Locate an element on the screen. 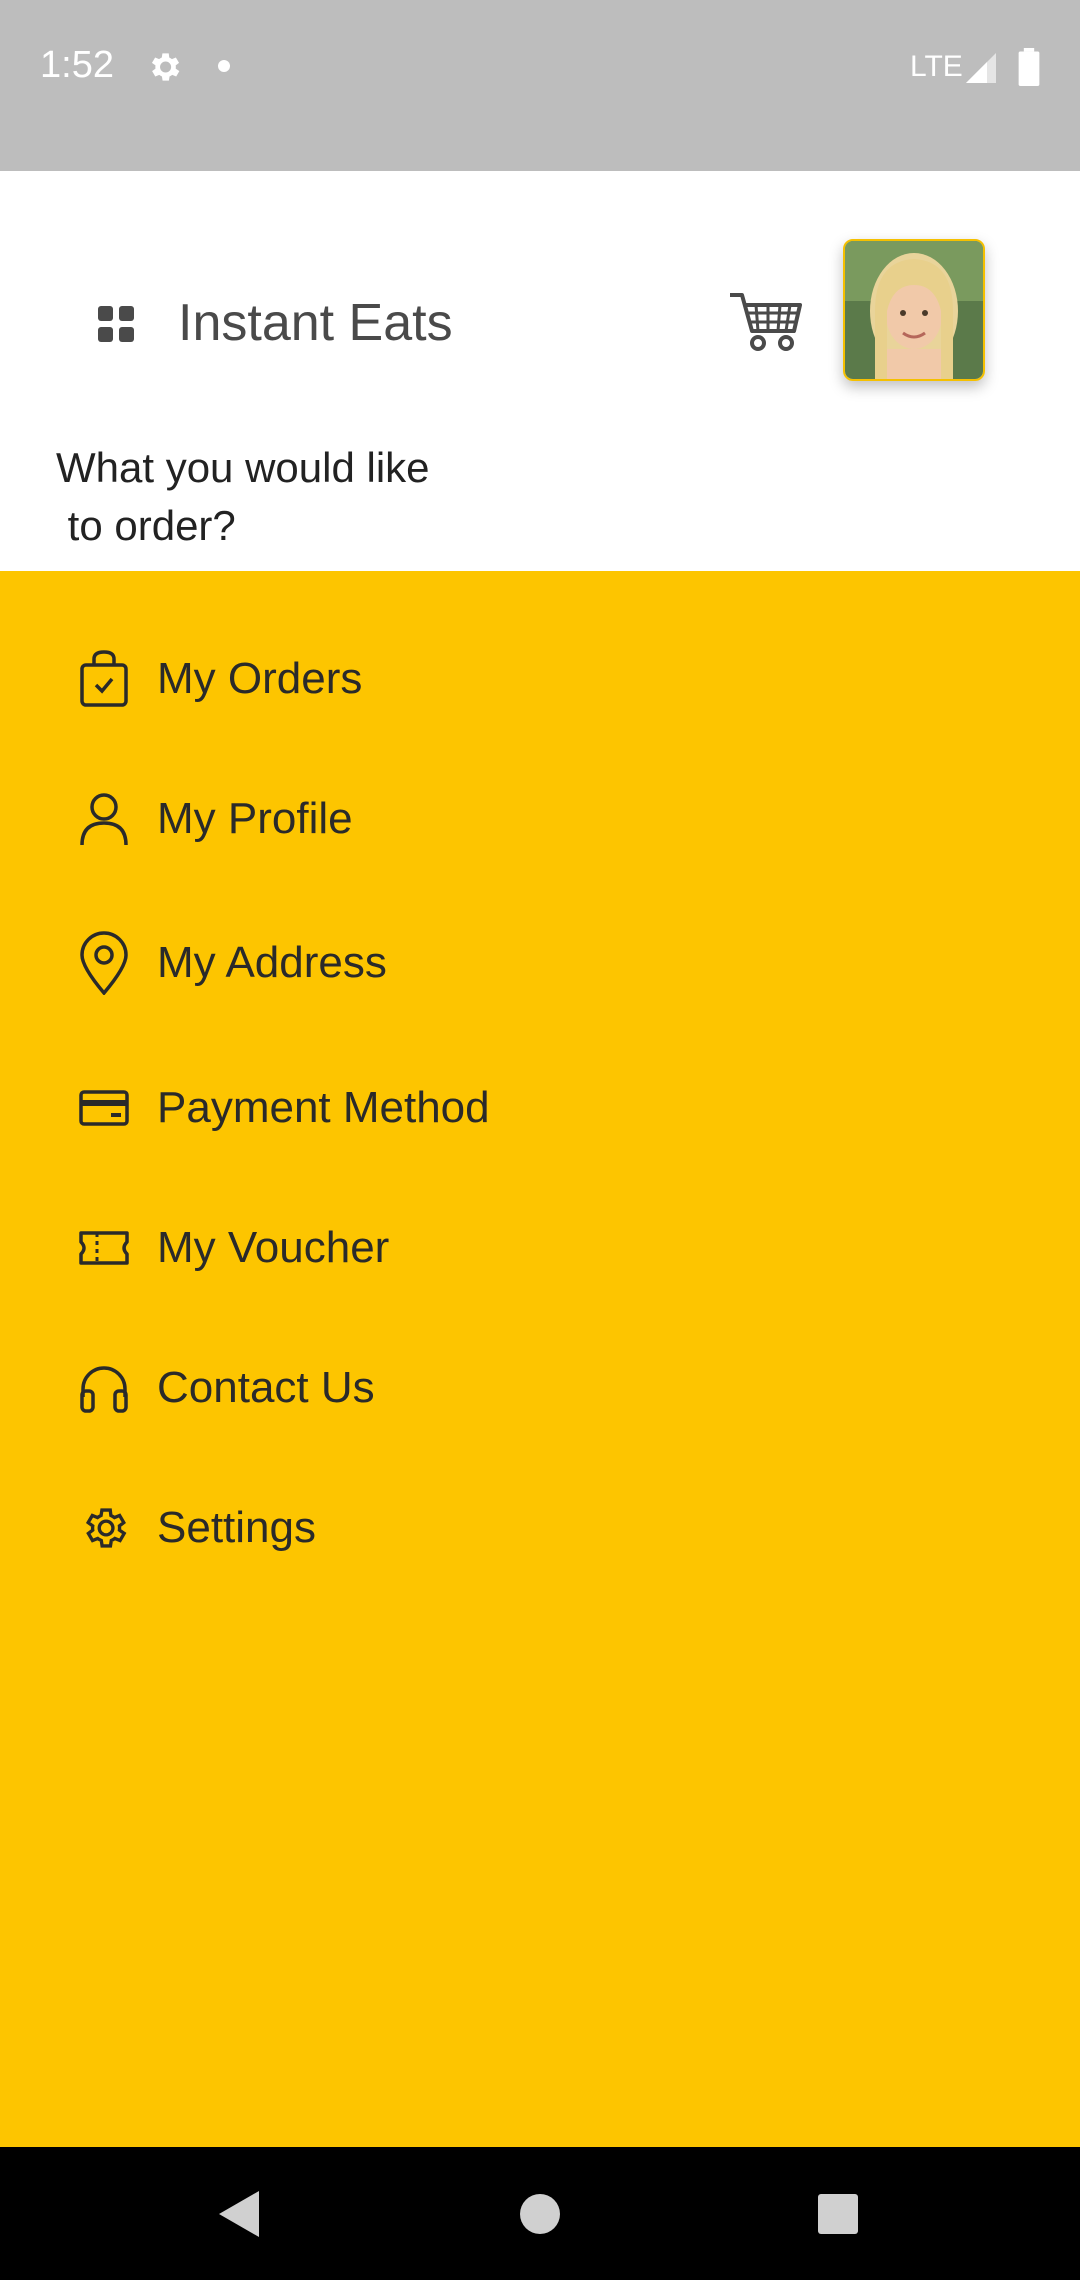 Image resolution: width=1080 pixels, height=2280 pixels. avatar is located at coordinates (914, 310).